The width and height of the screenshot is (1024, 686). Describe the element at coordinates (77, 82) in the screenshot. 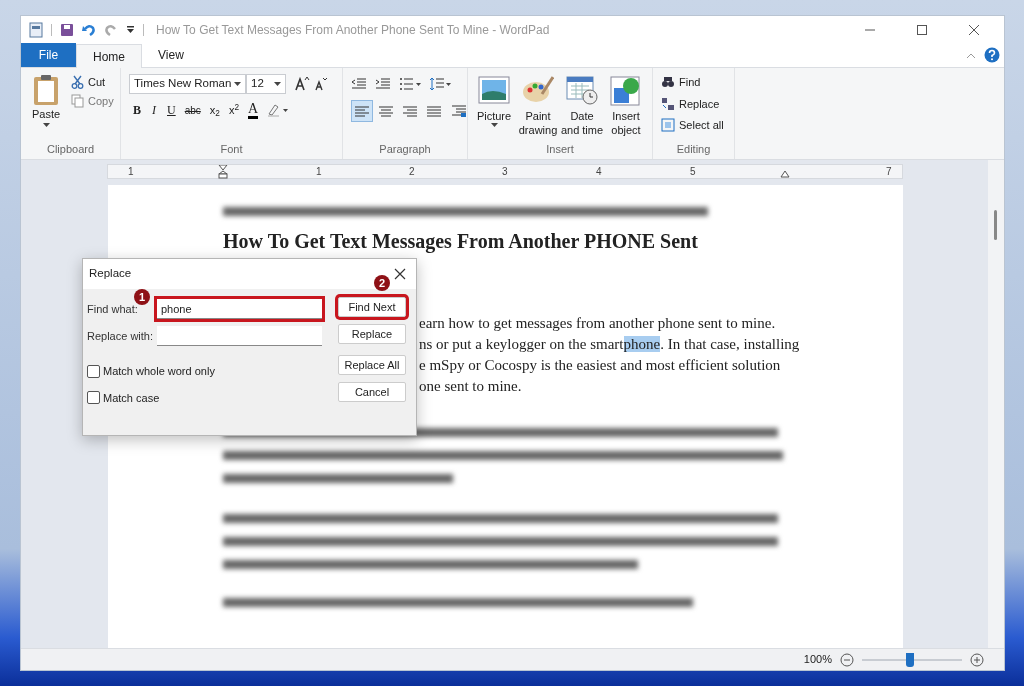

I see `scissors-icon` at that location.